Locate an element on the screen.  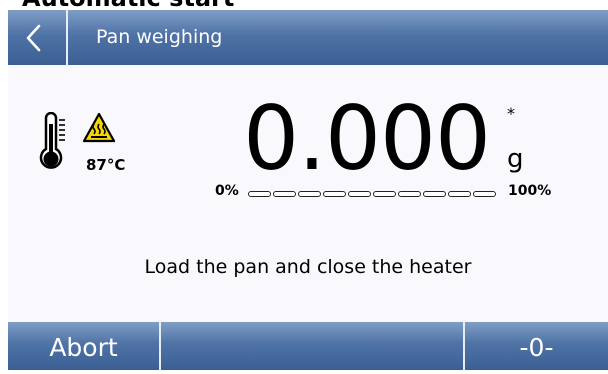
topbar-divider is located at coordinates (67, 37).